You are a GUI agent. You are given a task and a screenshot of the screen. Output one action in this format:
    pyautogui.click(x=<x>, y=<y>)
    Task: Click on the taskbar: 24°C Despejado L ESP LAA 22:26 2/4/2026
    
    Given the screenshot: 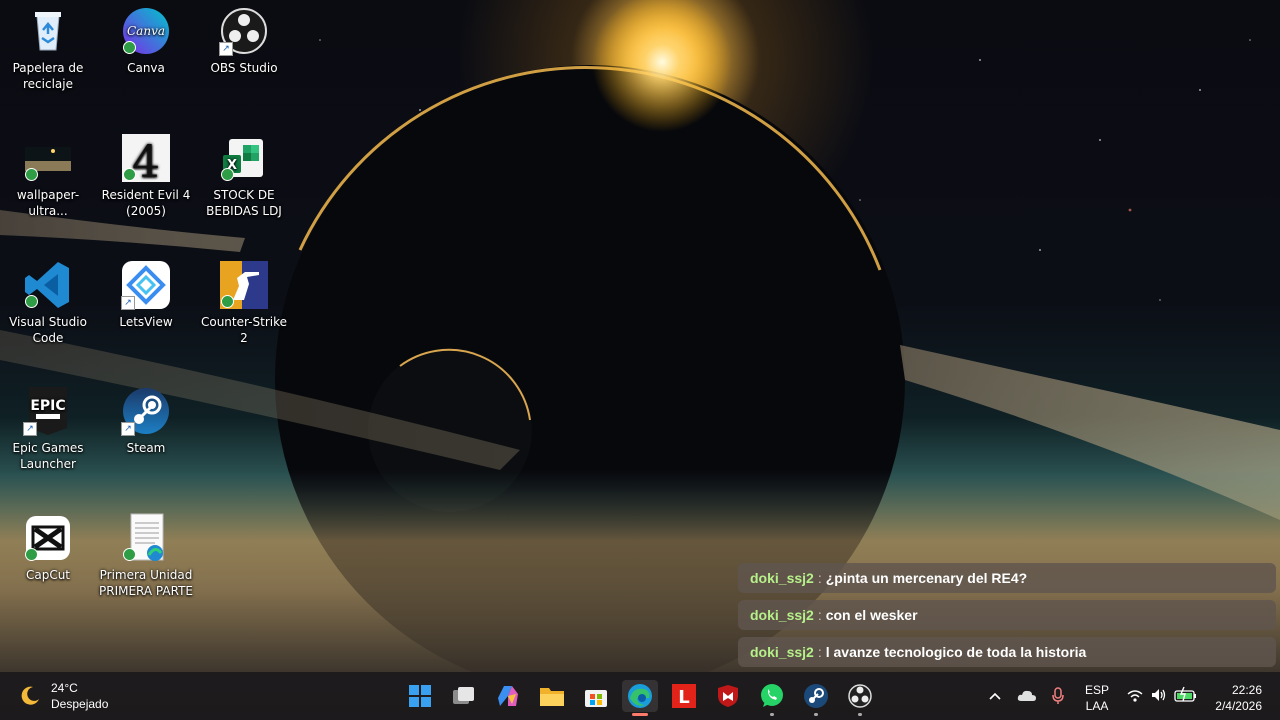 What is the action you would take?
    pyautogui.click(x=640, y=696)
    